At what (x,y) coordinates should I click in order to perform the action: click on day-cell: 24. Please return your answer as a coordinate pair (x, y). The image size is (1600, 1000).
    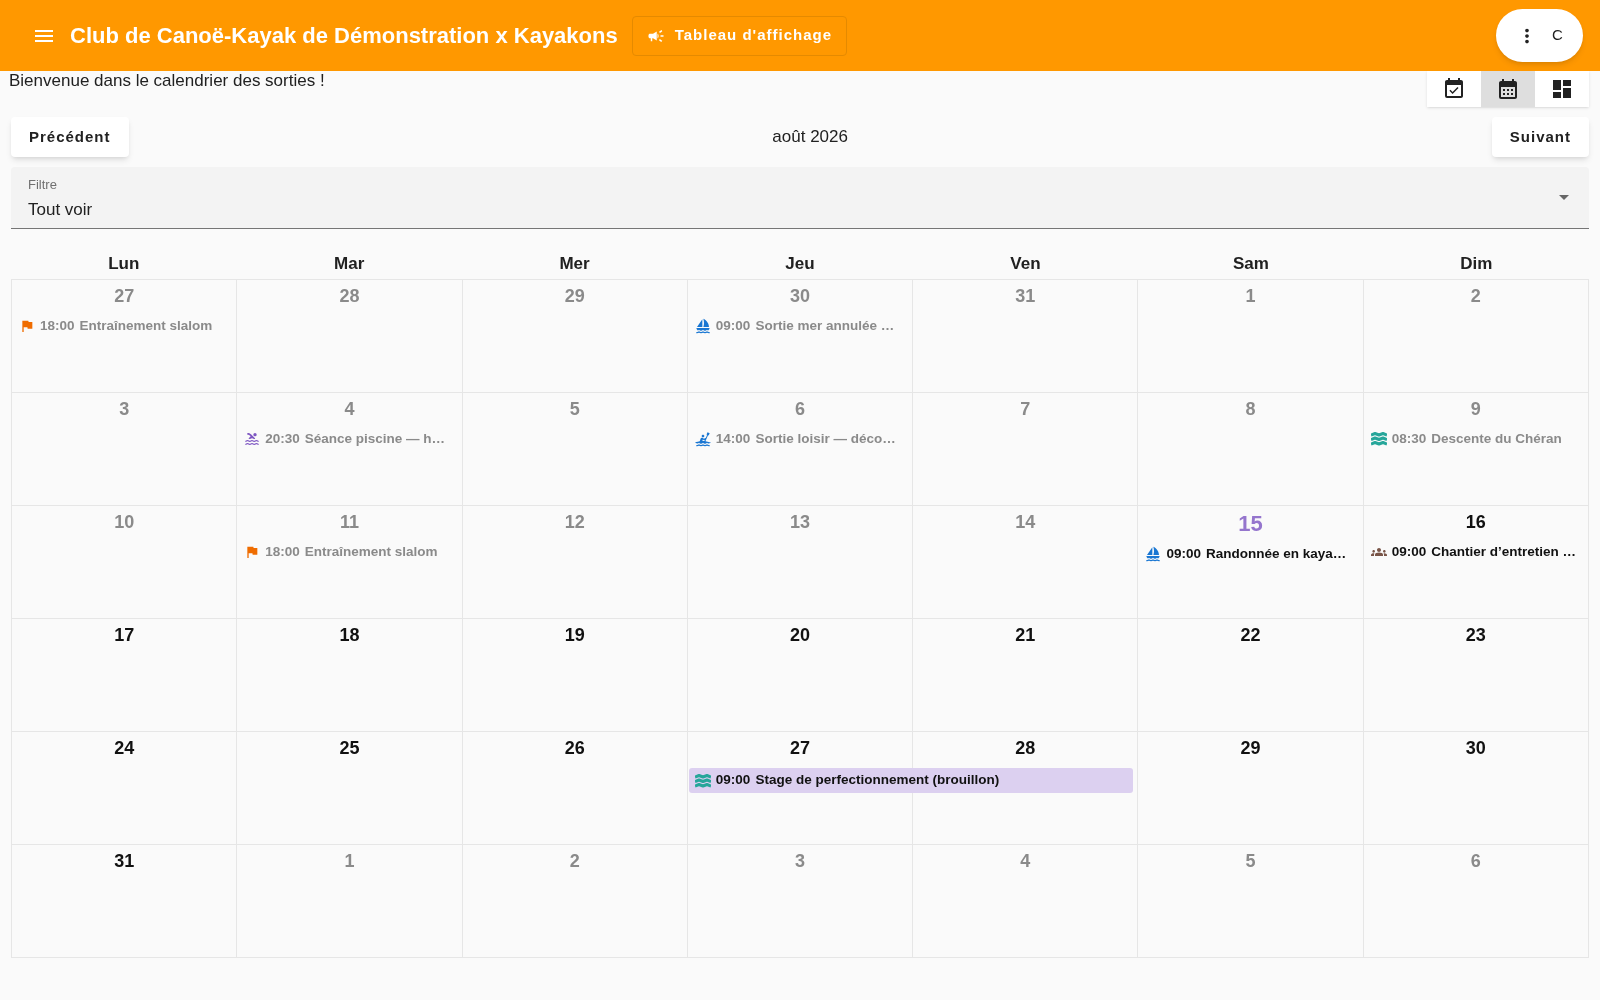
    Looking at the image, I should click on (125, 788).